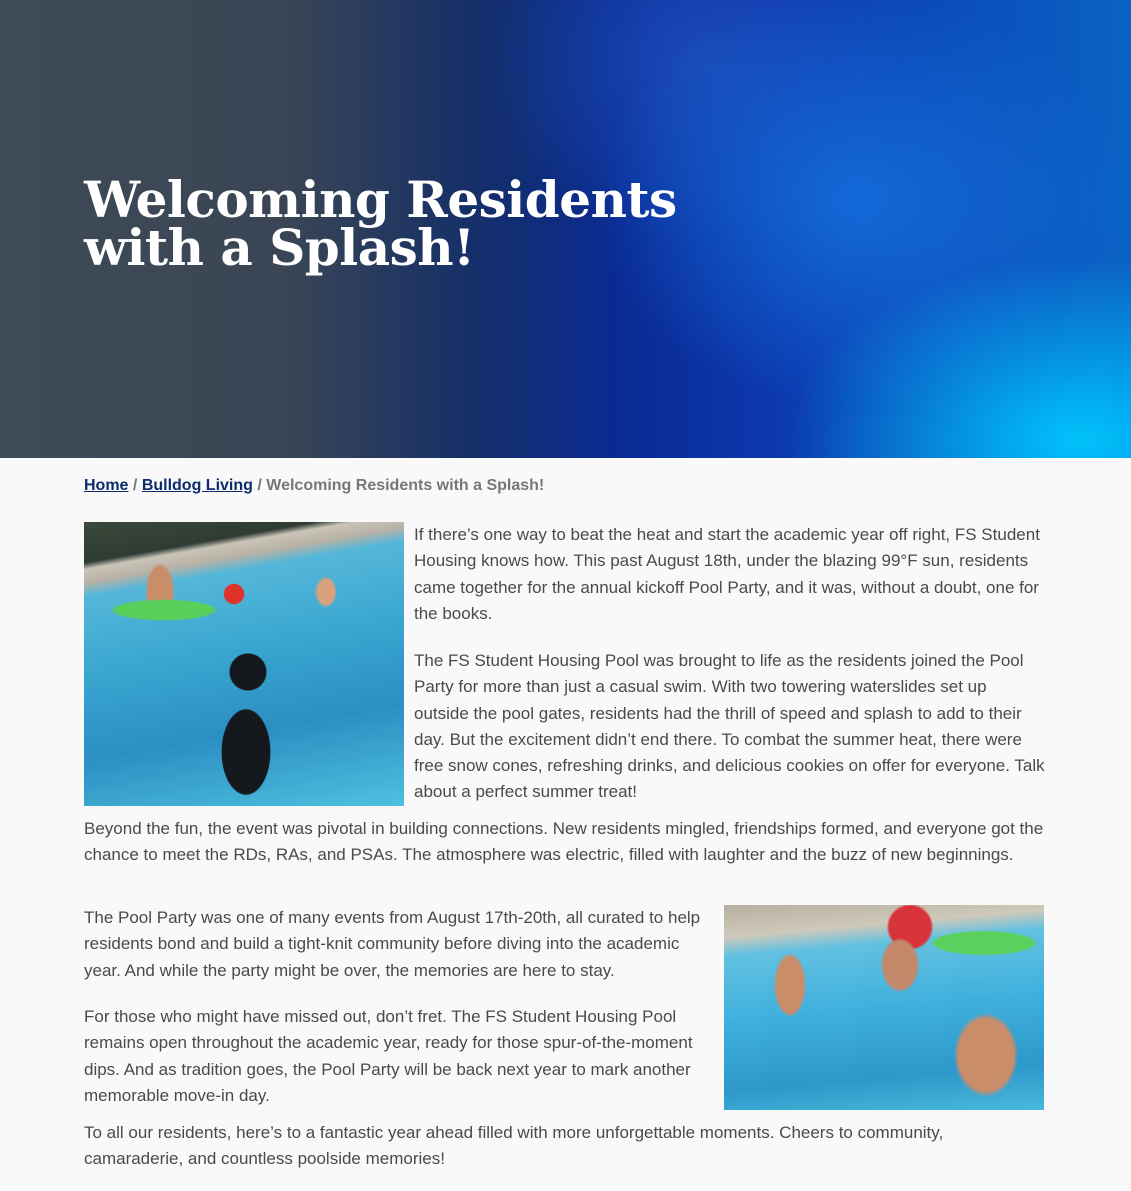 Image resolution: width=1131 pixels, height=1191 pixels. Describe the element at coordinates (405, 485) in the screenshot. I see `breadcrumb-current: Welcoming Residents with a Splash!` at that location.